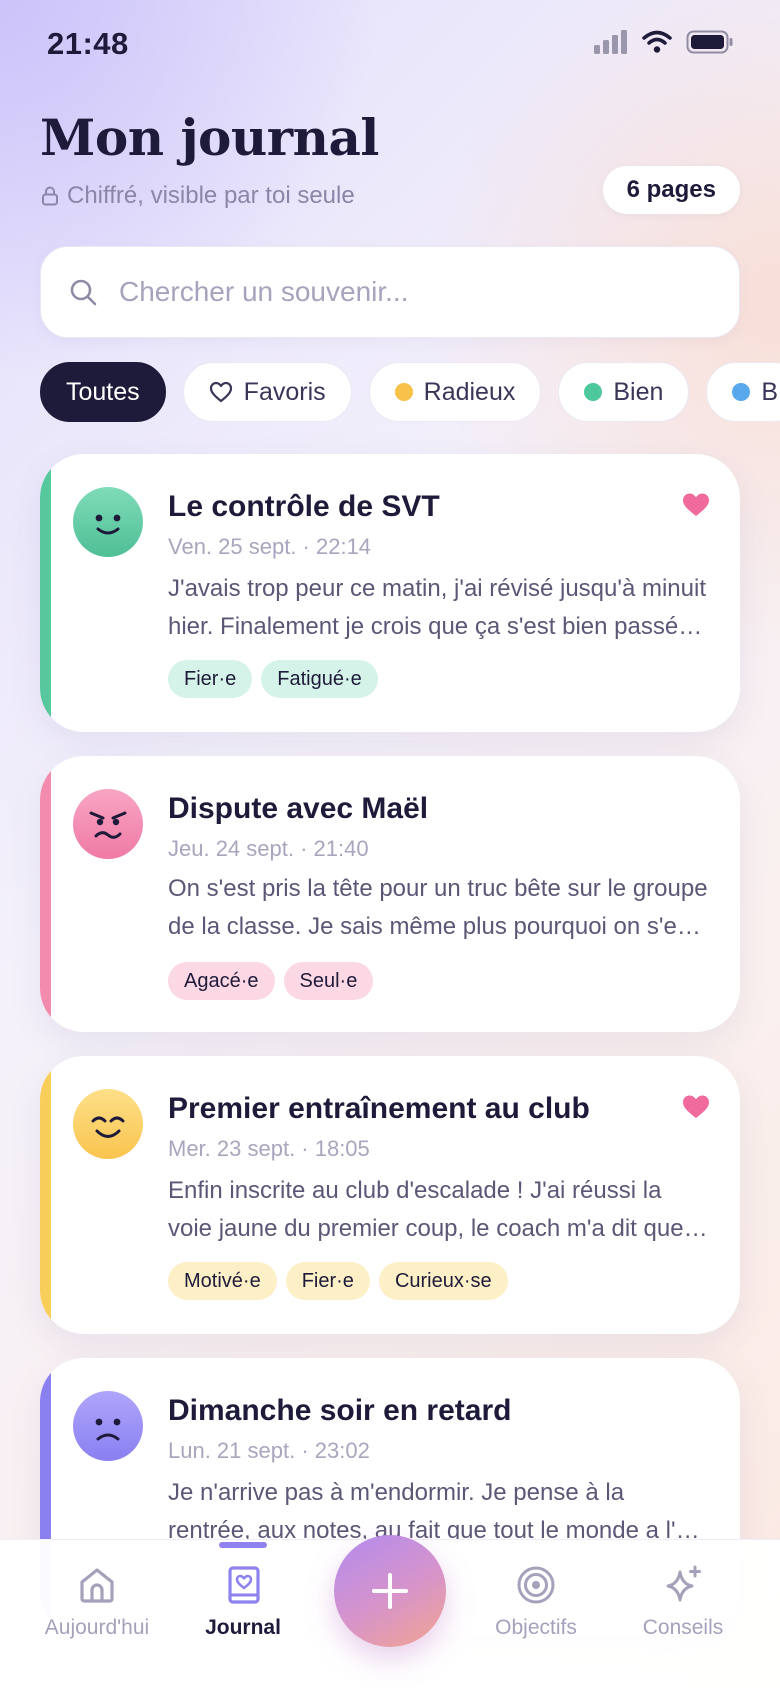 The image size is (780, 1688). I want to click on nav-label: Objectifs, so click(536, 1627).